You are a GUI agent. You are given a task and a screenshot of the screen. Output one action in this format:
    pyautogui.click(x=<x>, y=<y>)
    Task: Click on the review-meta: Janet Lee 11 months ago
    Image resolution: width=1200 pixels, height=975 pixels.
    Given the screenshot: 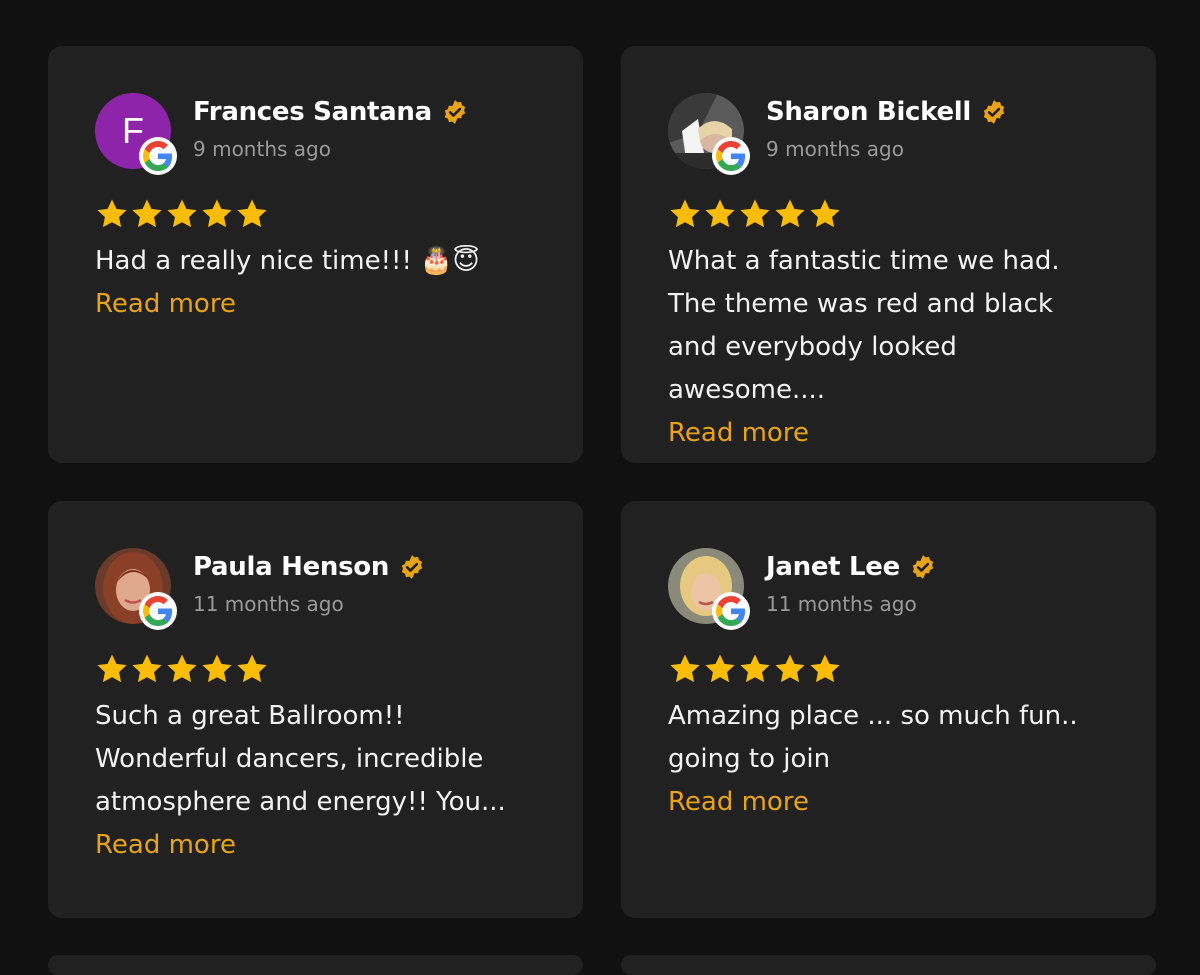 What is the action you would take?
    pyautogui.click(x=851, y=582)
    